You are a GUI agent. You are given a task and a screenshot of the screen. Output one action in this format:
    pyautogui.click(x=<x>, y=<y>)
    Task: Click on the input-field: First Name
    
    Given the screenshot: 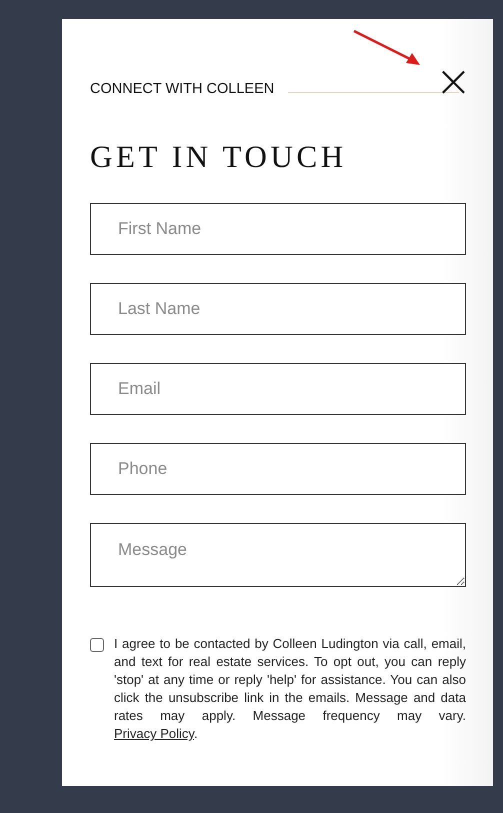 What is the action you would take?
    pyautogui.click(x=278, y=229)
    